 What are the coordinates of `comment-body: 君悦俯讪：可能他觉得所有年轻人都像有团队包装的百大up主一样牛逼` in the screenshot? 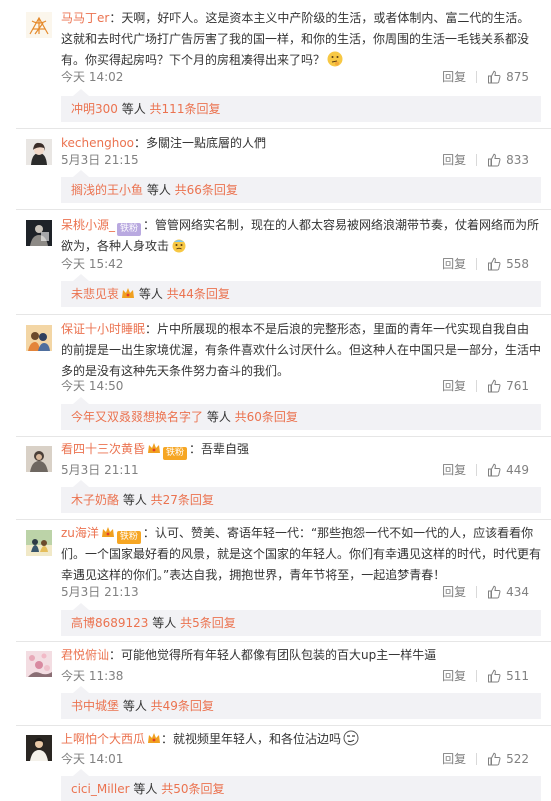 It's located at (301, 655).